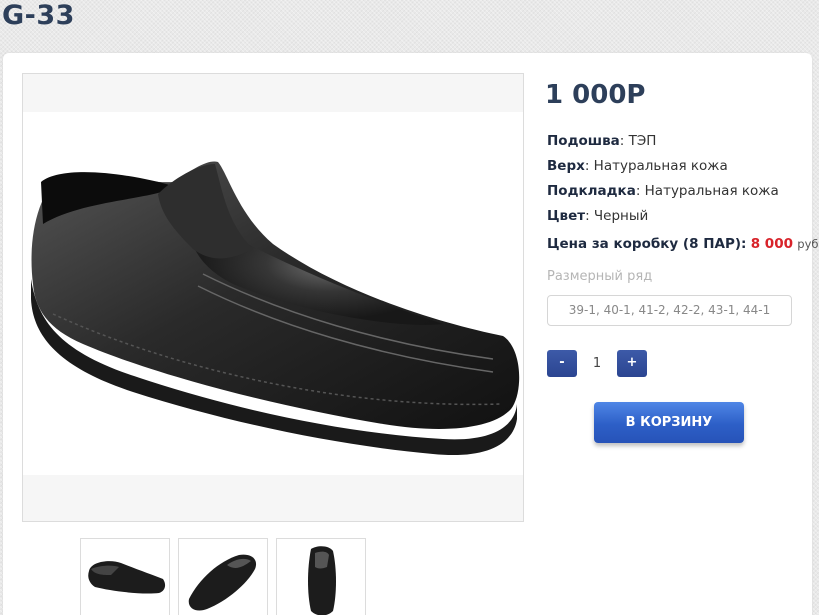  I want to click on sizes-label: Размерный ряд, so click(600, 276).